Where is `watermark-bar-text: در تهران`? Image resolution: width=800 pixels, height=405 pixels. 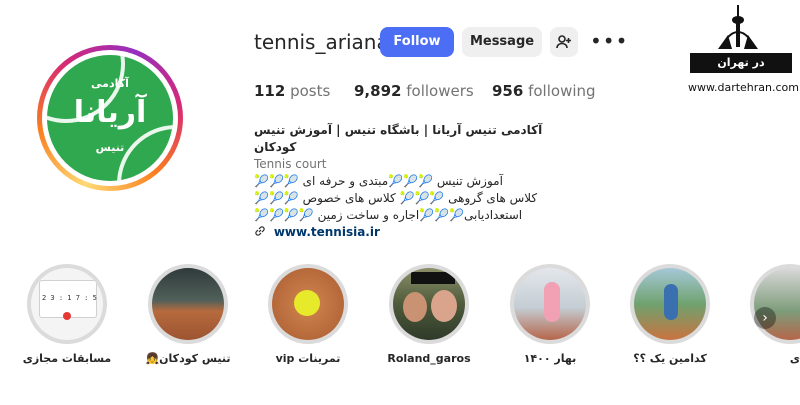 watermark-bar-text: در تهران is located at coordinates (741, 63).